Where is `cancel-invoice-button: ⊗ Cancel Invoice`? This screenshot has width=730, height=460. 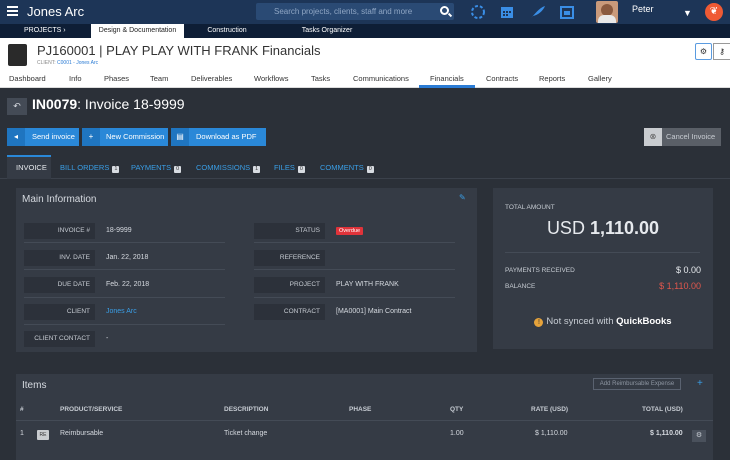
cancel-invoice-button: ⊗ Cancel Invoice is located at coordinates (682, 137).